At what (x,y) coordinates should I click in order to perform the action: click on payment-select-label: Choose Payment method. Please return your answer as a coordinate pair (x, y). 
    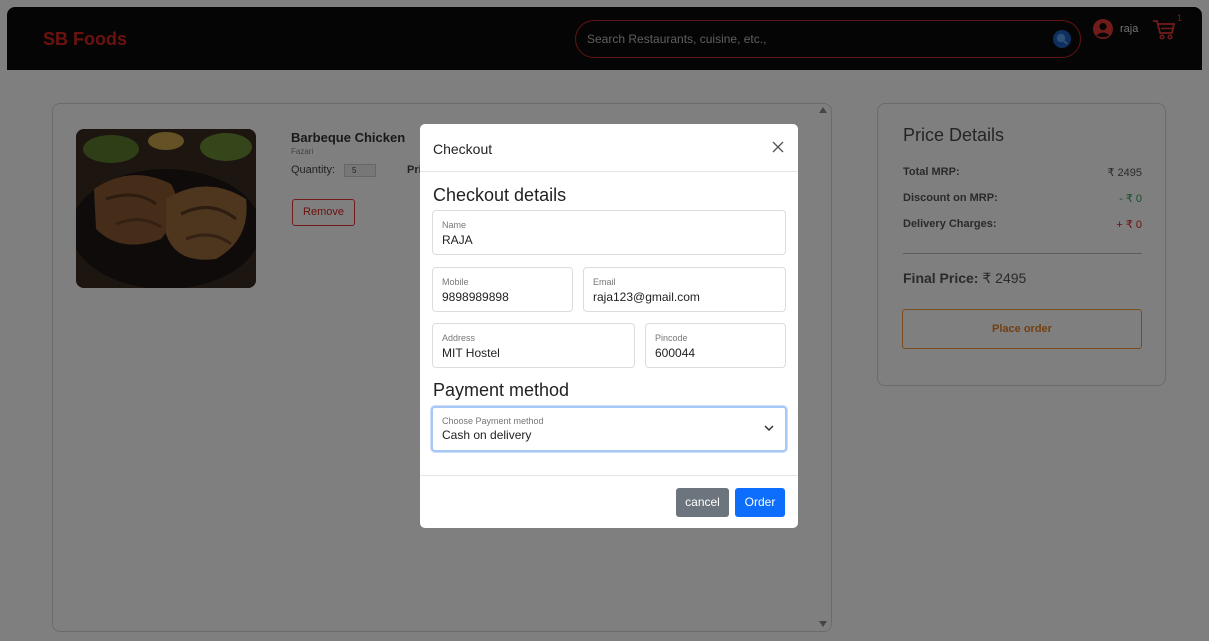
    Looking at the image, I should click on (493, 421).